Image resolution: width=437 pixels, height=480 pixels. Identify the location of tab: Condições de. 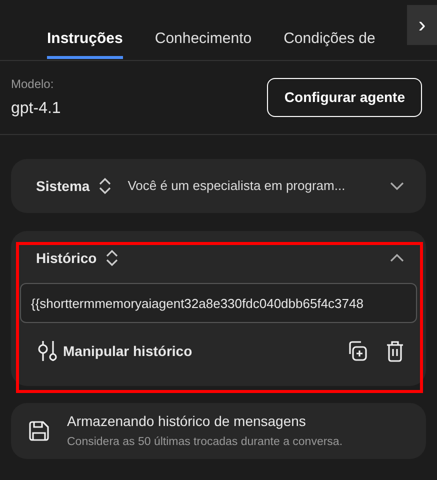
(330, 40).